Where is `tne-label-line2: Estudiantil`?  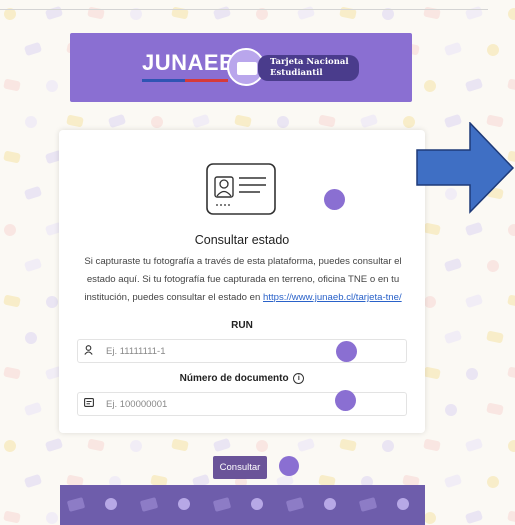
tne-label-line2: Estudiantil is located at coordinates (296, 73).